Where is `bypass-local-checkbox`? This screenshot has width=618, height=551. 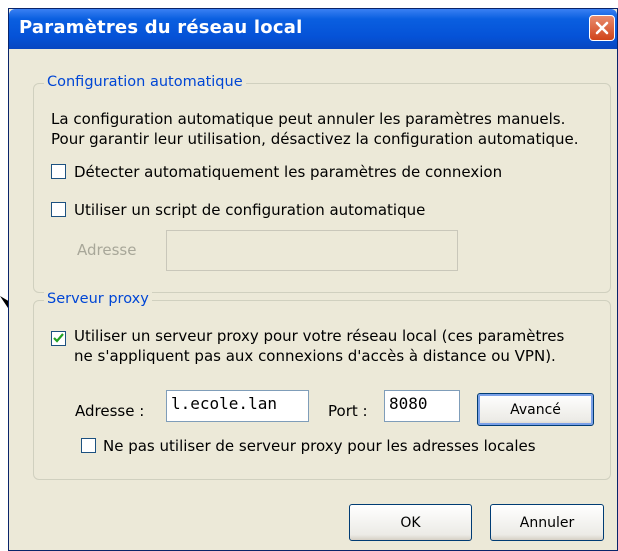 bypass-local-checkbox is located at coordinates (88, 445).